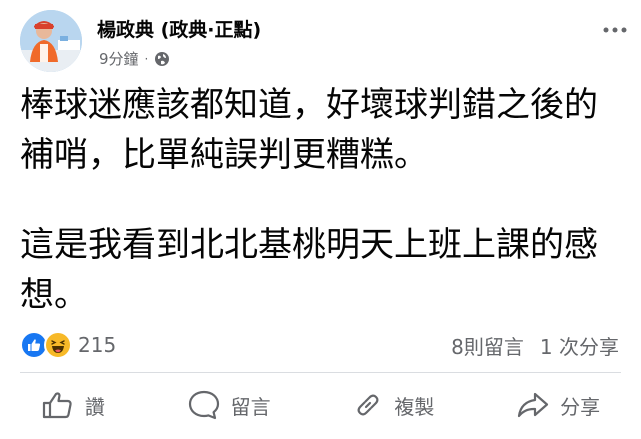 Image resolution: width=641 pixels, height=439 pixels. I want to click on copy-button: 複製, so click(393, 405).